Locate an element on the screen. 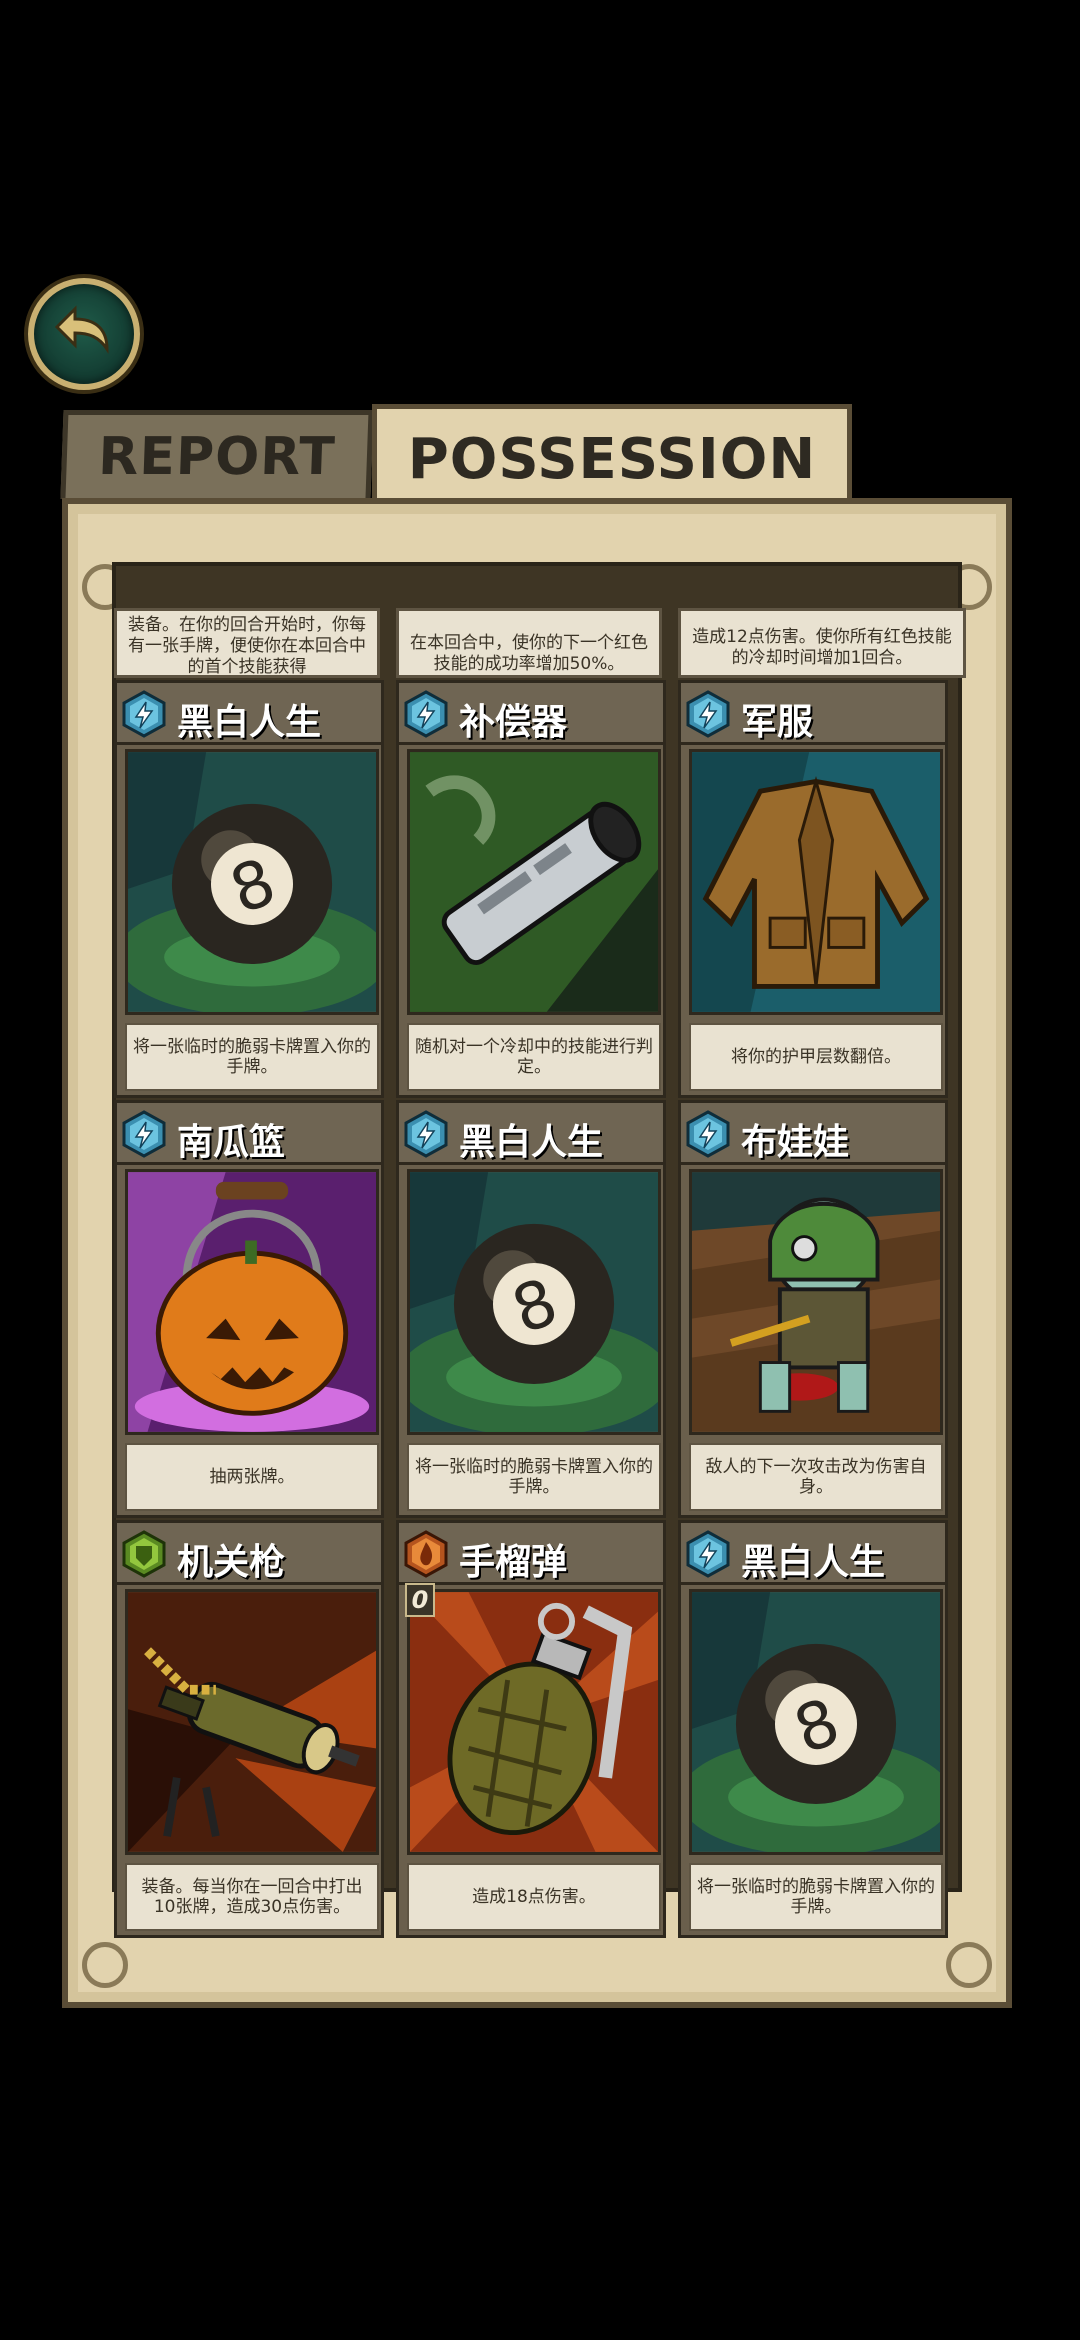 The image size is (1080, 2340). card: 手榴弹 造成18点伤害。 0 is located at coordinates (531, 1729).